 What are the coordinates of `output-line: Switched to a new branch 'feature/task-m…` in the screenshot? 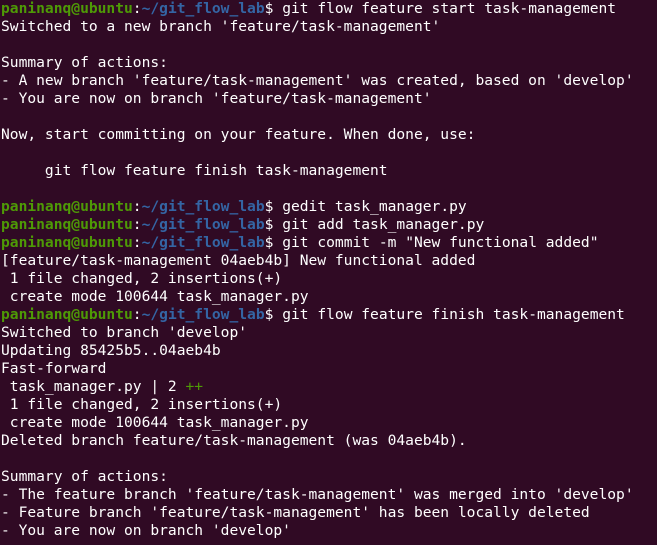 It's located at (329, 27).